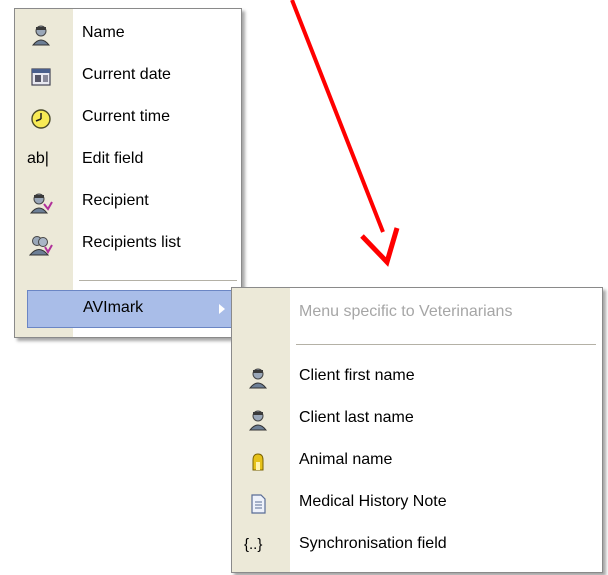 This screenshot has width=608, height=575. What do you see at coordinates (357, 375) in the screenshot?
I see `menu-item-label: Client first name` at bounding box center [357, 375].